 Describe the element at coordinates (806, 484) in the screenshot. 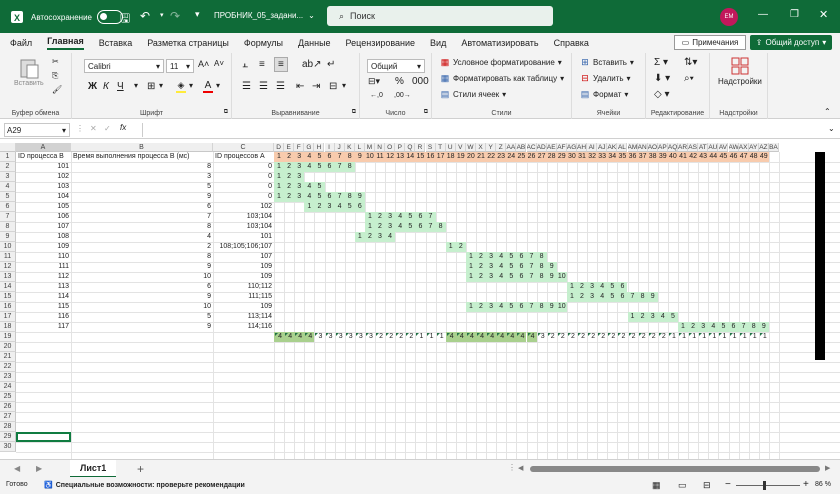

I see `zoom-in-icon: +` at that location.